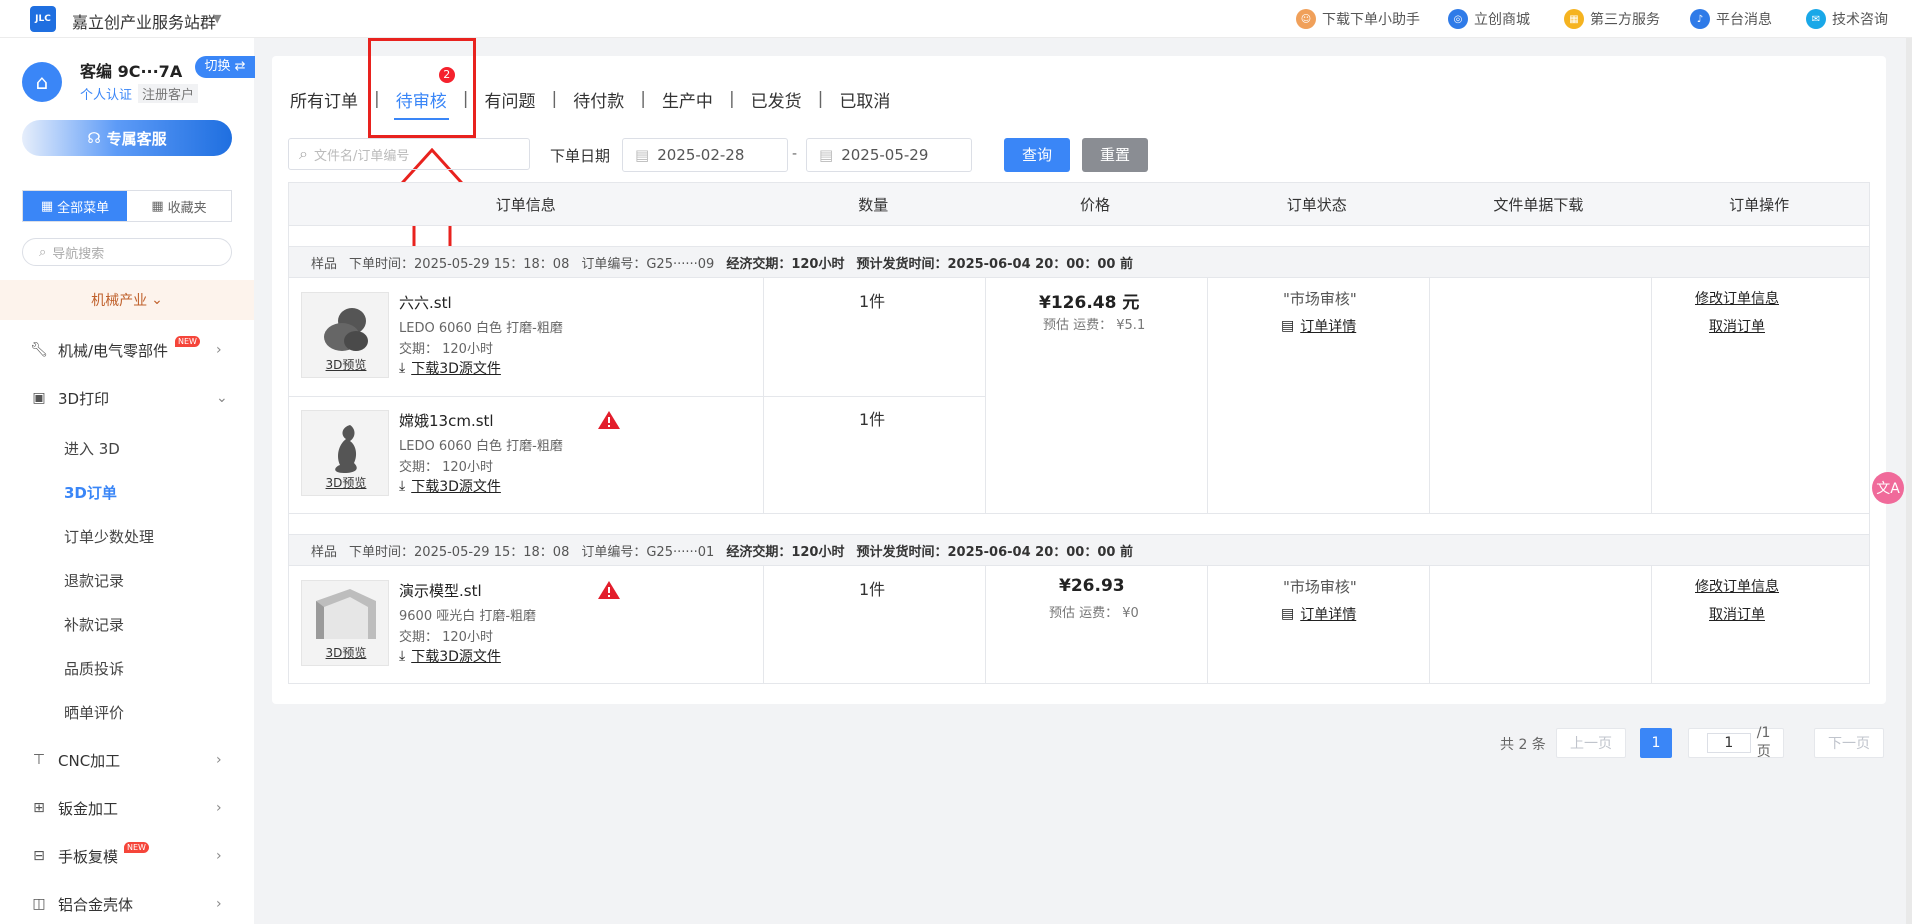  What do you see at coordinates (1909, 481) in the screenshot?
I see `scrollbar` at bounding box center [1909, 481].